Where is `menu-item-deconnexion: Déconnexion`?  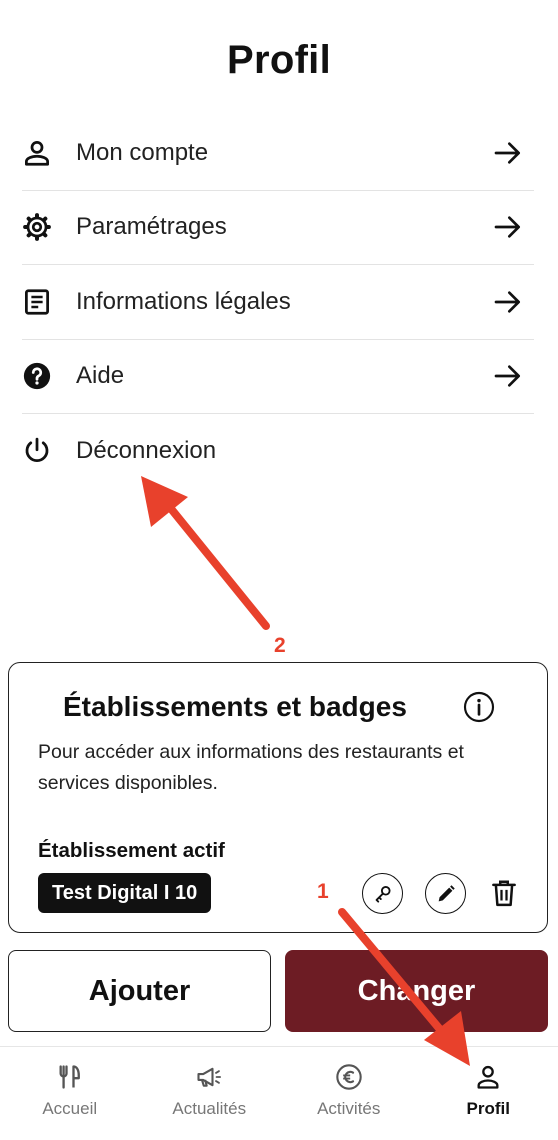
menu-item-deconnexion: Déconnexion is located at coordinates (278, 451).